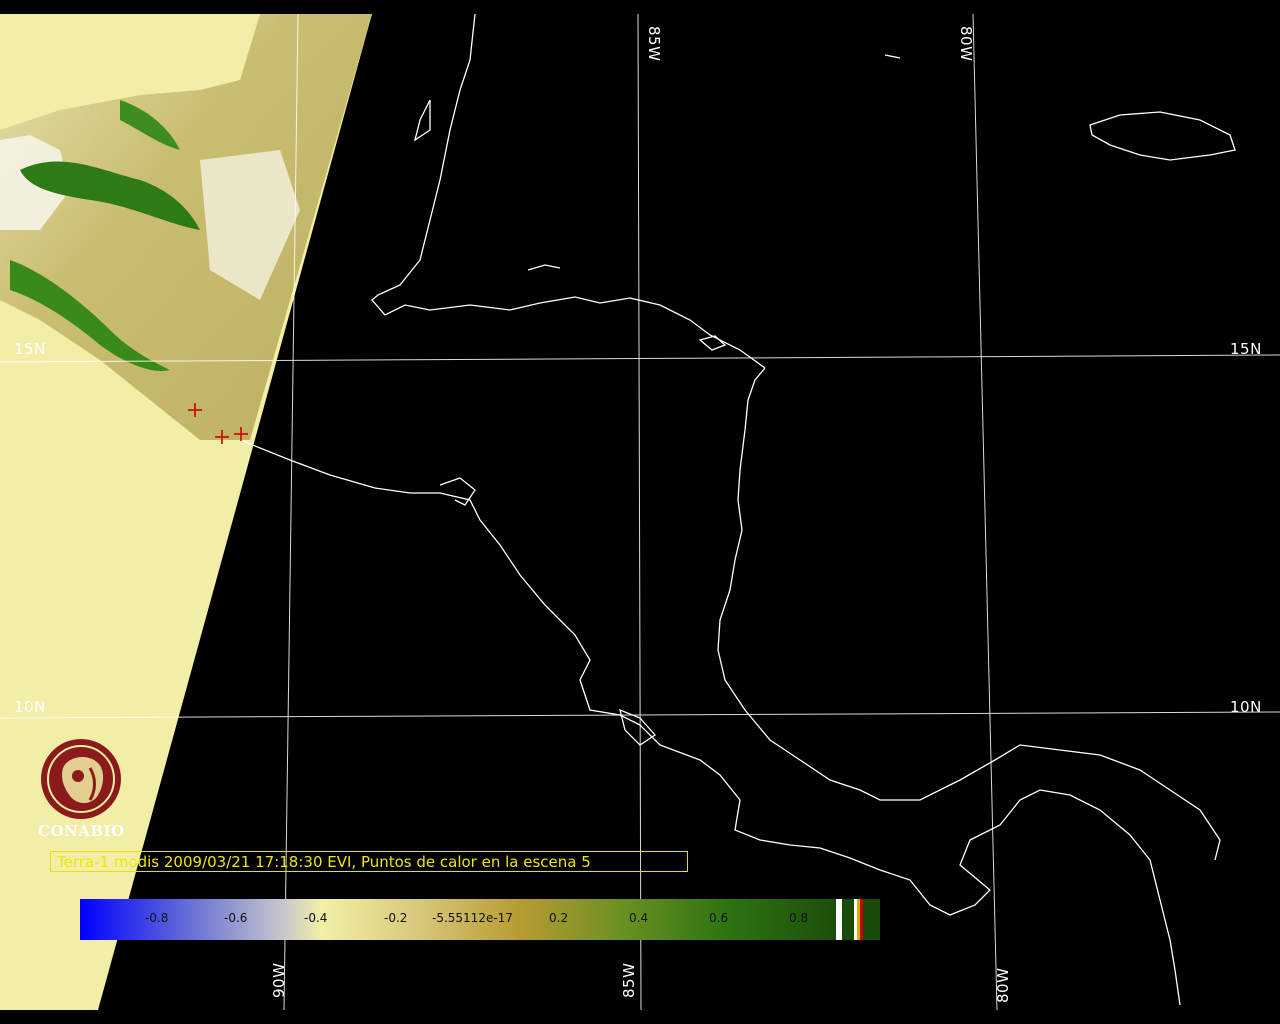  Describe the element at coordinates (1246, 349) in the screenshot. I see `lat-label-15n-right: 15N` at that location.